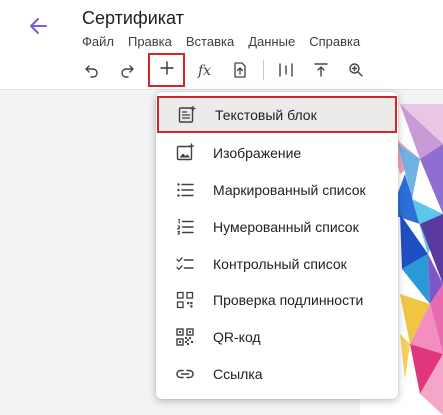 This screenshot has height=415, width=443. I want to click on align-icon, so click(286, 70).